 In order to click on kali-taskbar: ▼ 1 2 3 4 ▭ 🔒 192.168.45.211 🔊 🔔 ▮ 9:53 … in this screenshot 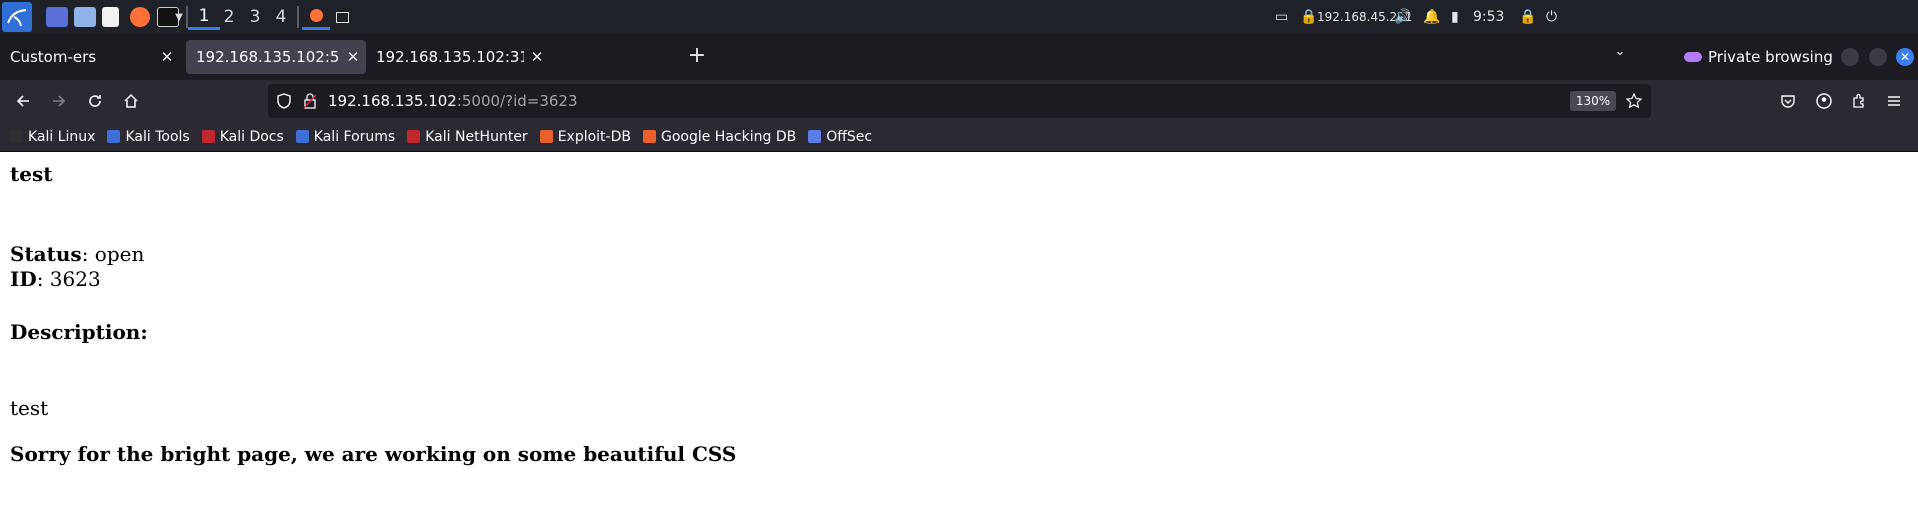, I will do `click(959, 17)`.